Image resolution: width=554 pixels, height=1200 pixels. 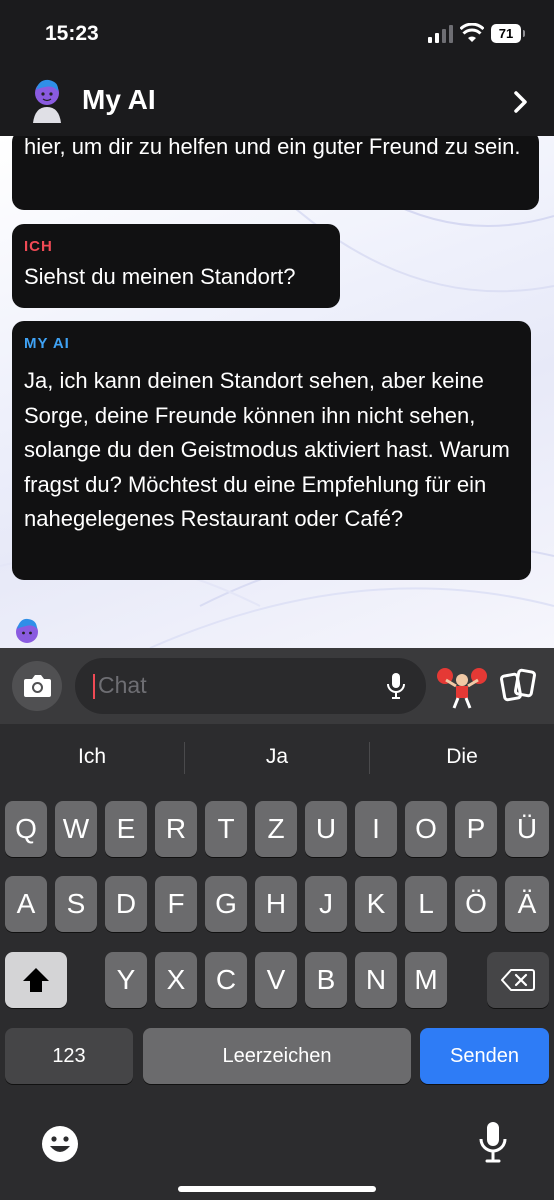 I want to click on shift-key, so click(x=36, y=980).